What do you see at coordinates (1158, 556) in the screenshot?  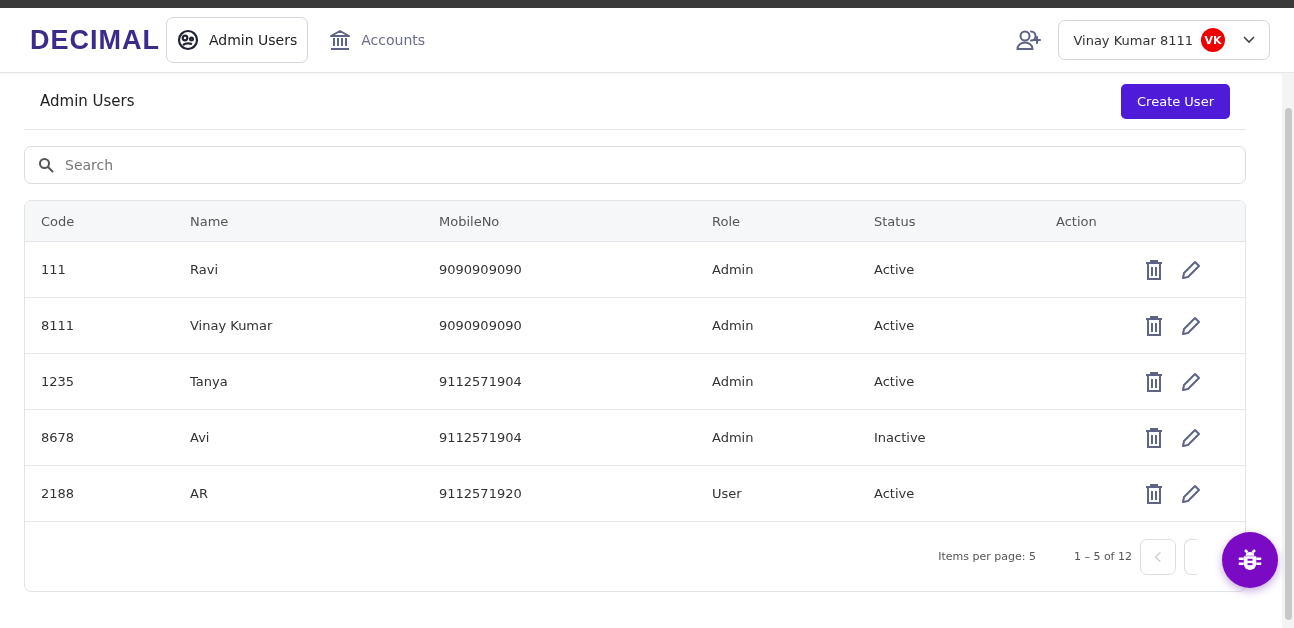 I see `chevron-left-icon` at bounding box center [1158, 556].